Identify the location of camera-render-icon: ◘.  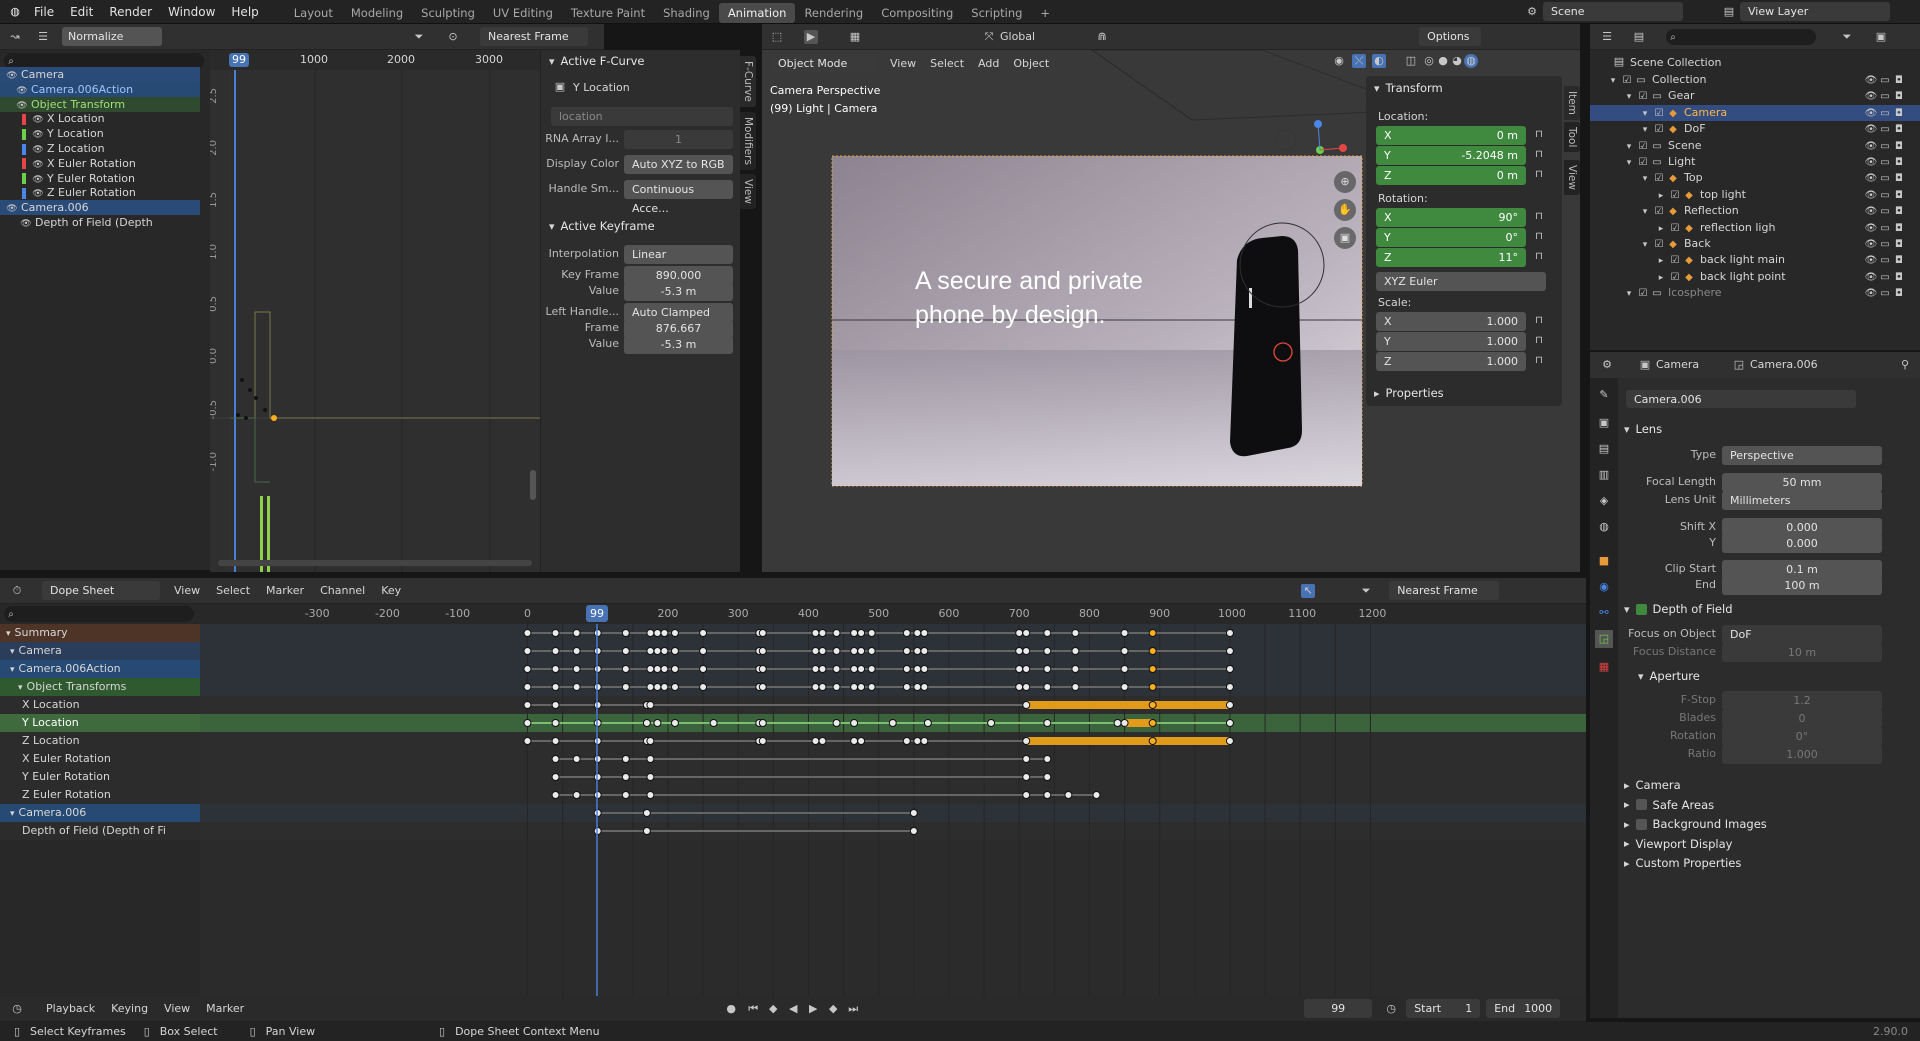
(1899, 147).